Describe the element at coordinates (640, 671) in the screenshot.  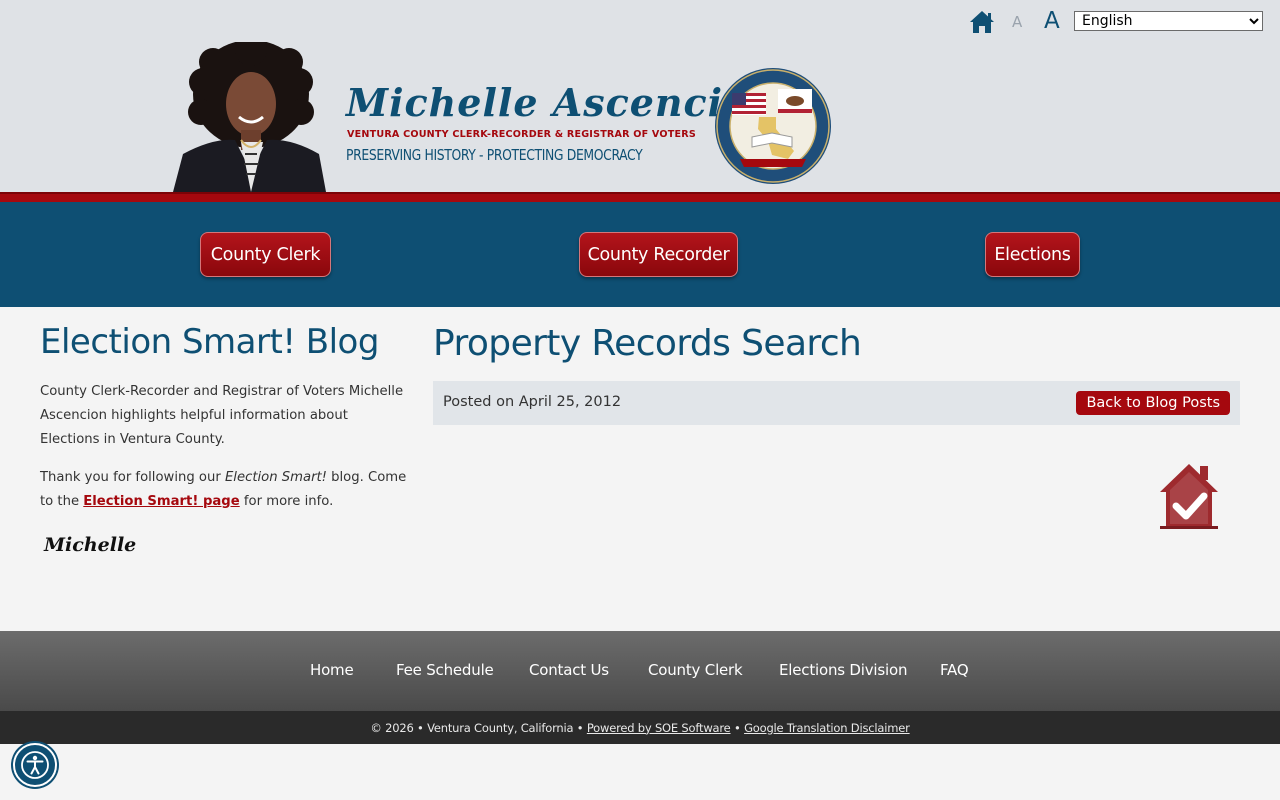
I see `footer` at that location.